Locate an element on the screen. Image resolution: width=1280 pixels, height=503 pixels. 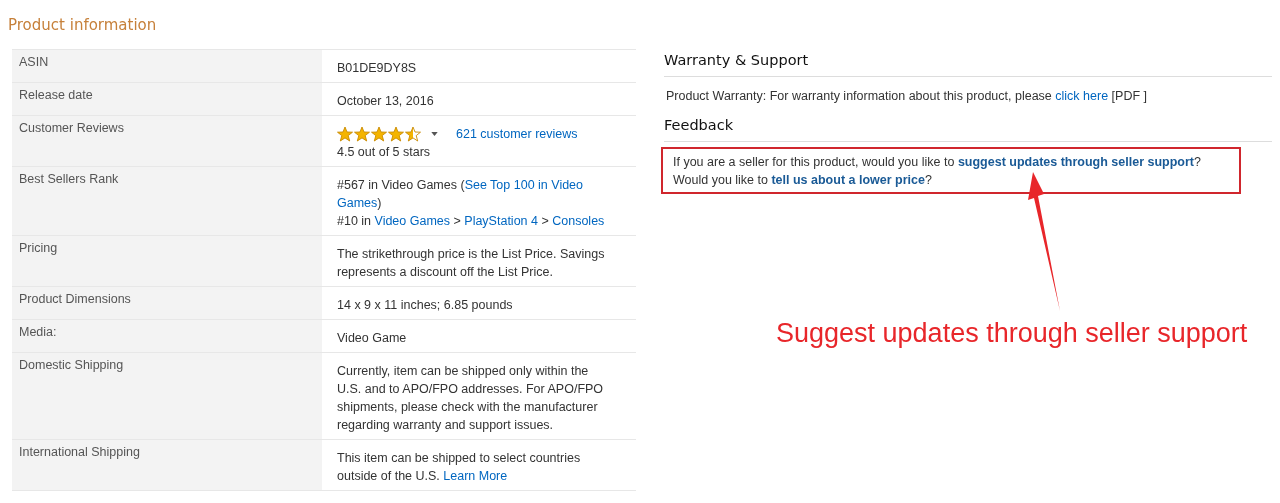
table-value: B01DE9DY8S is located at coordinates (377, 68).